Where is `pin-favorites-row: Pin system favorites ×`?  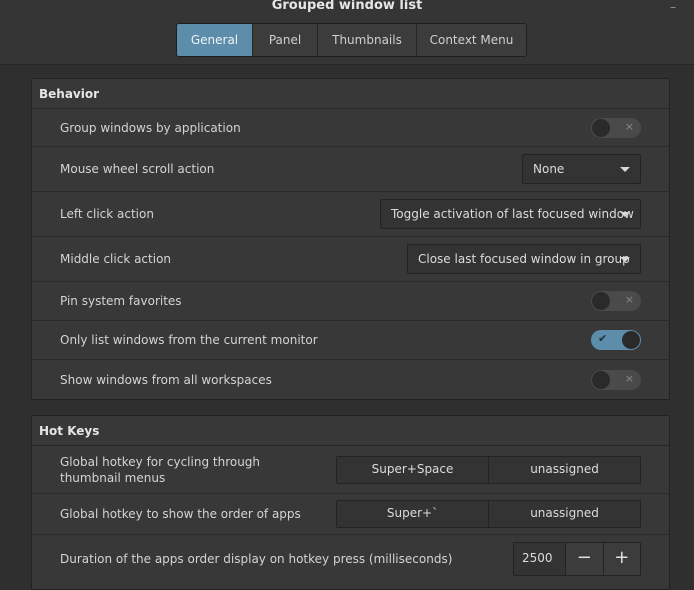
pin-favorites-row: Pin system favorites × is located at coordinates (350, 301).